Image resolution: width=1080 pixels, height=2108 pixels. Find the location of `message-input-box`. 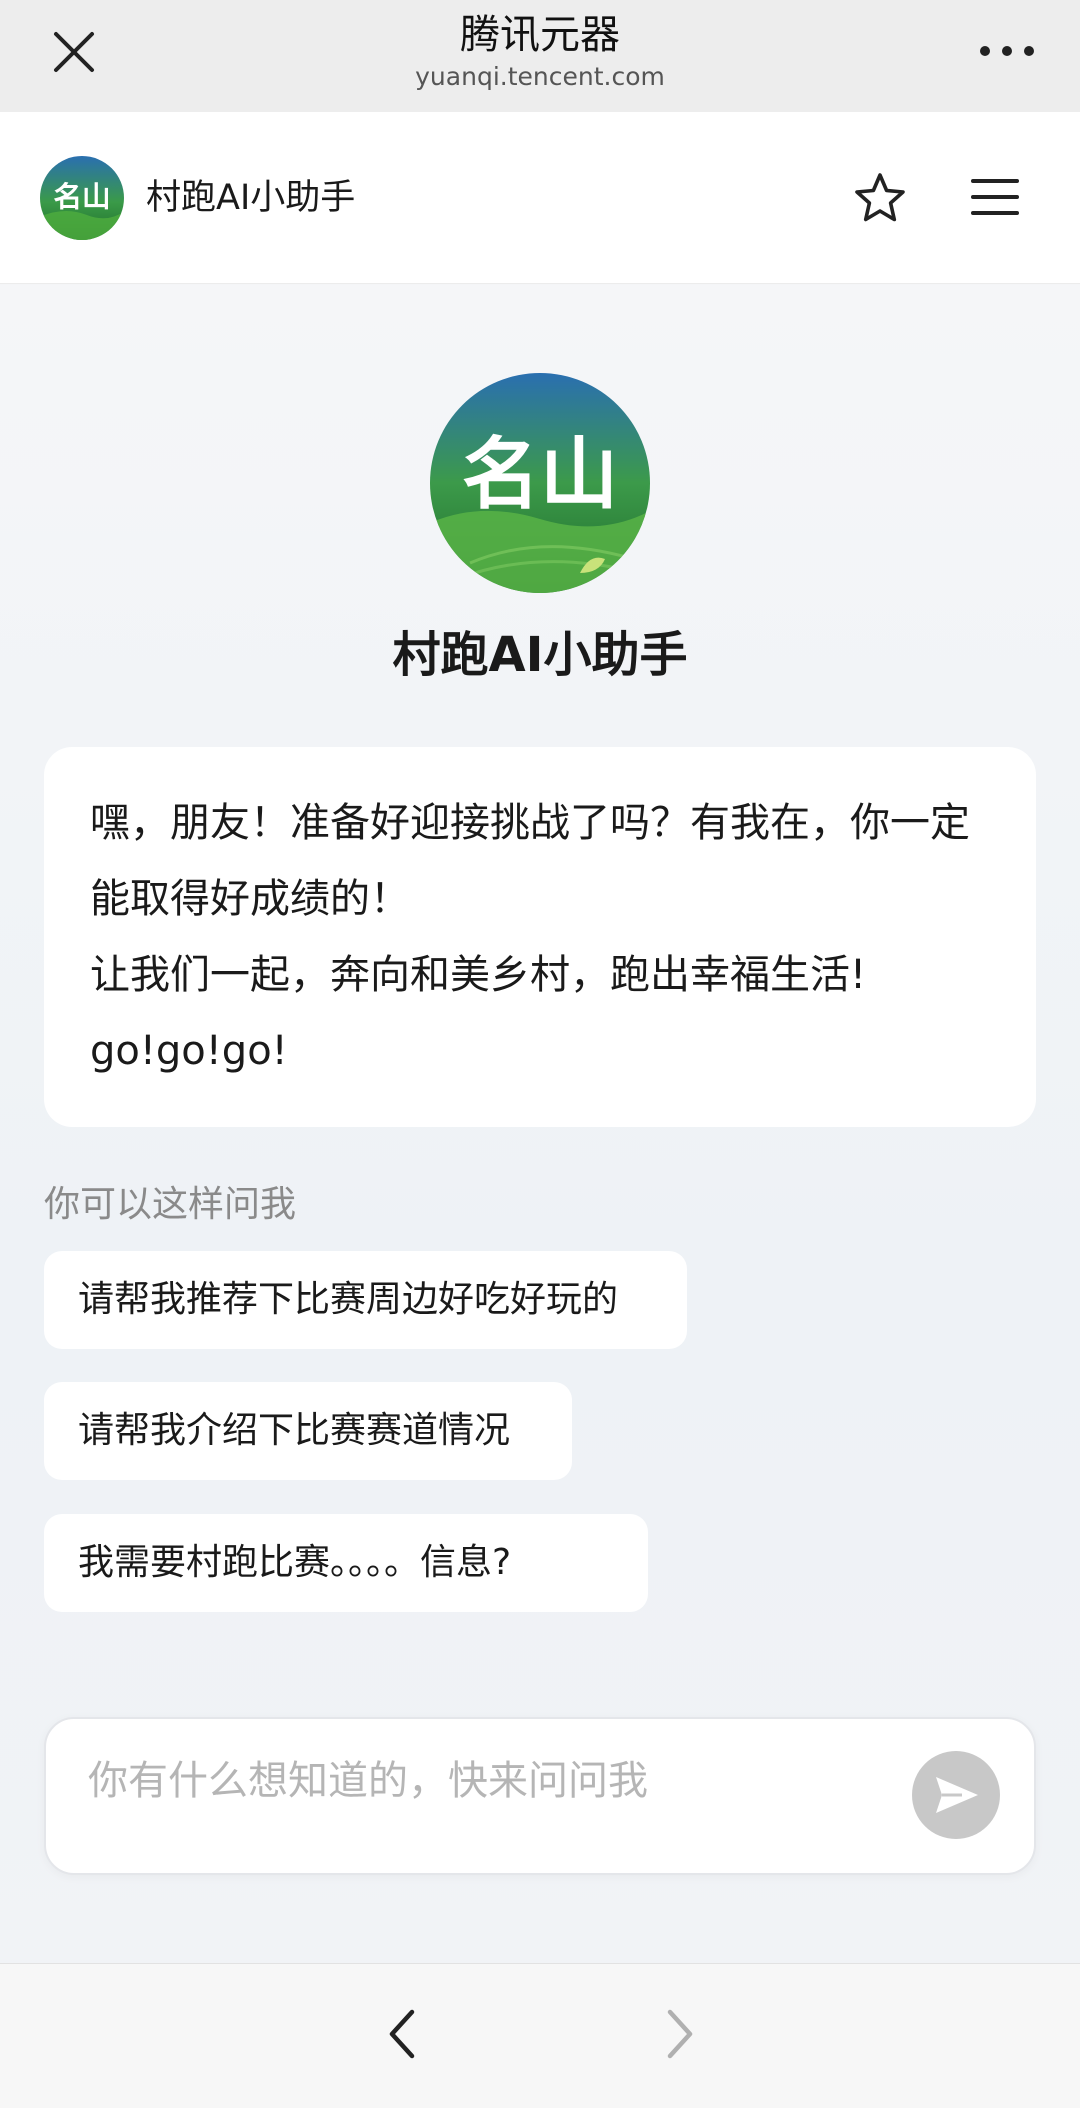

message-input-box is located at coordinates (540, 1796).